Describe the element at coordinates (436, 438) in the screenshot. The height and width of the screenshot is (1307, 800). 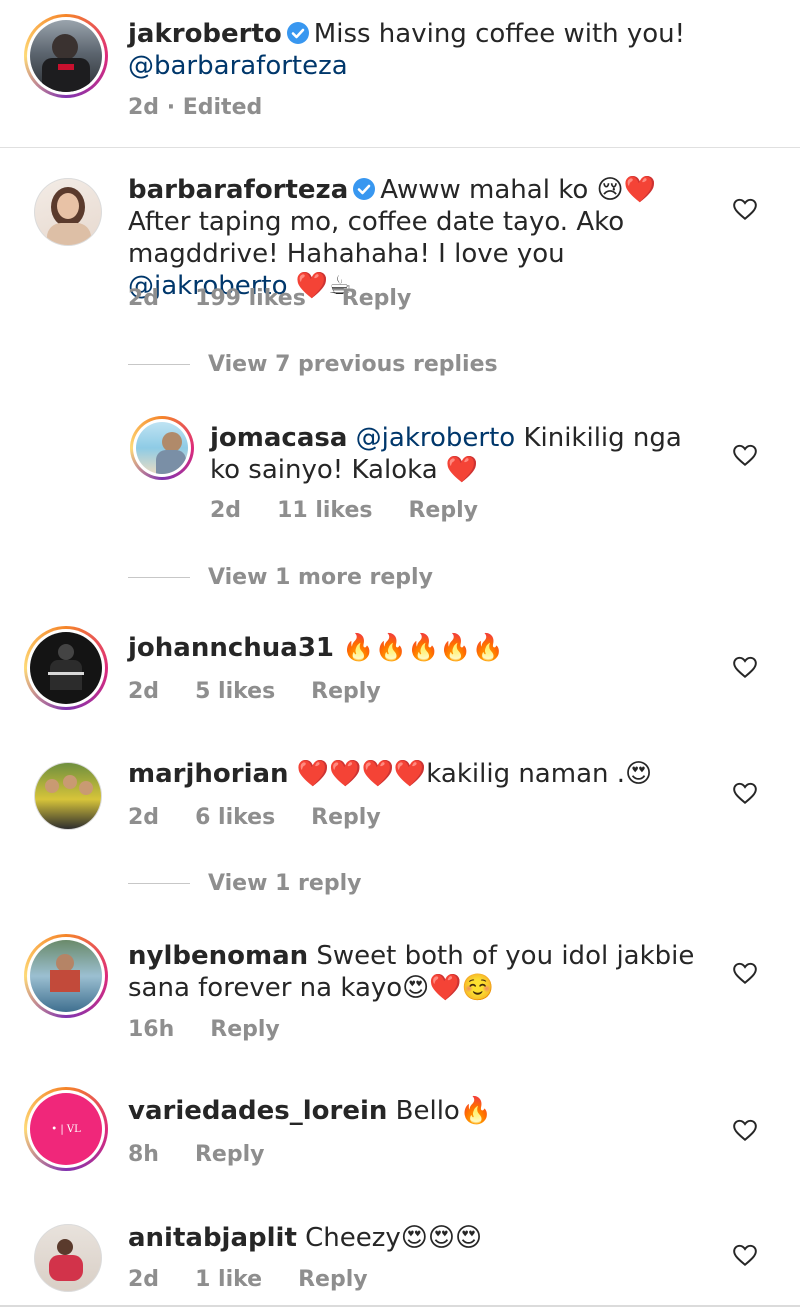
I see `comment-mention: @jakroberto` at that location.